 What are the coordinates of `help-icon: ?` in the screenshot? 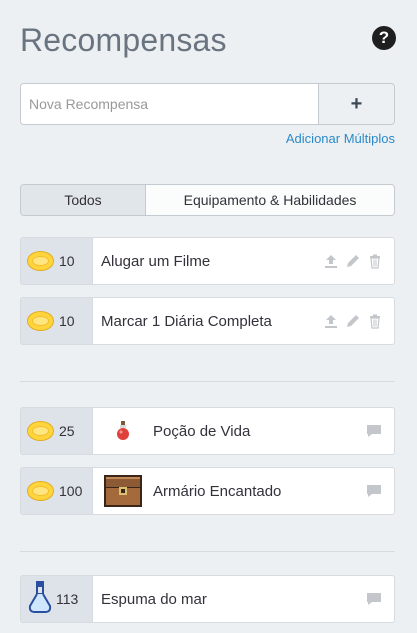 It's located at (384, 38).